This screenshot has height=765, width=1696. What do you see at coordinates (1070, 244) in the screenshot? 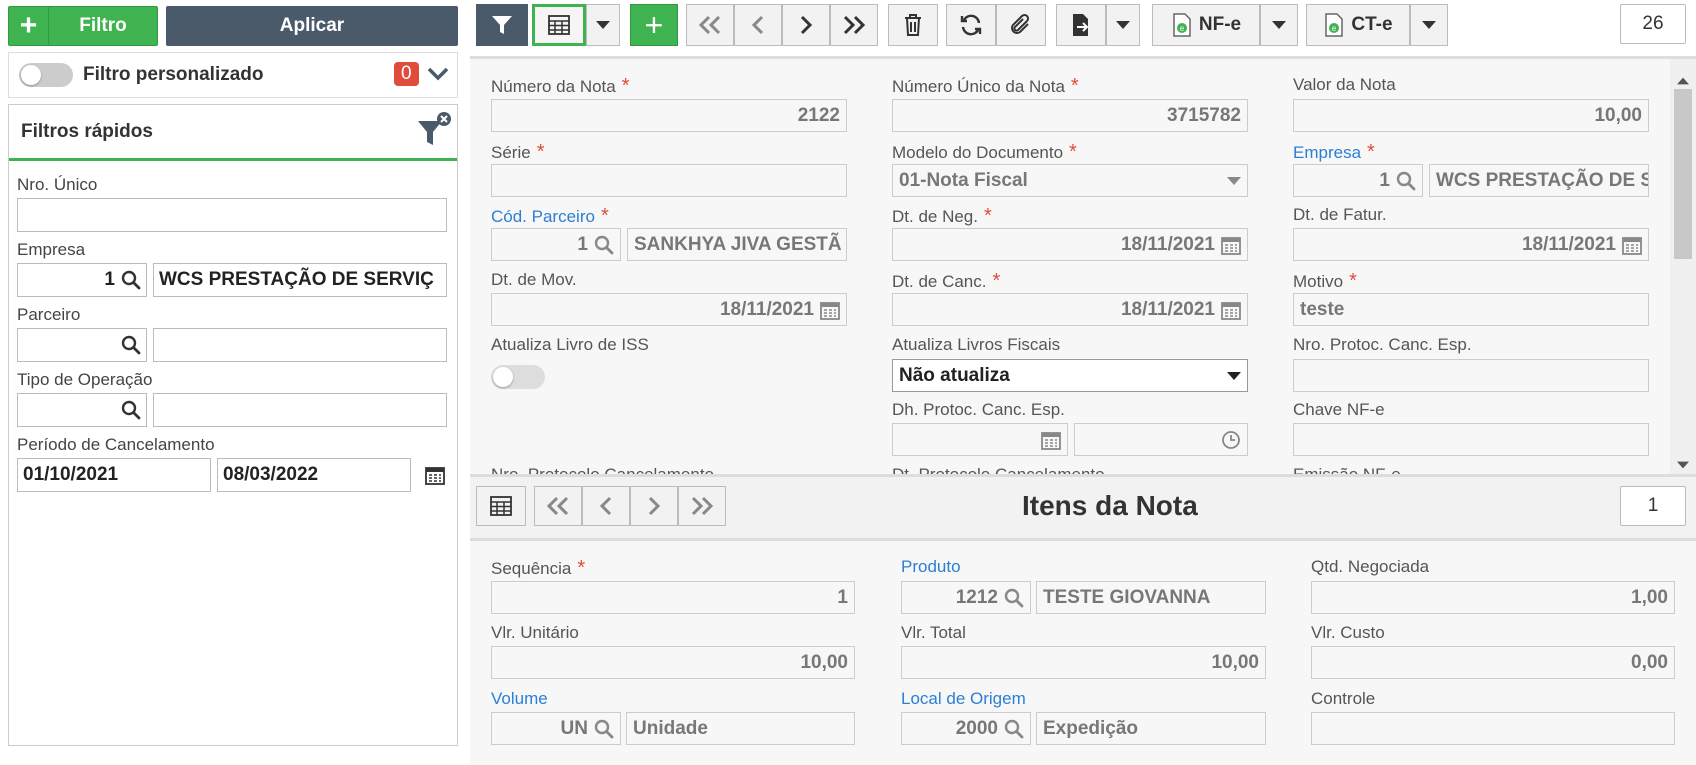
I see `dt-neg-input: 18/11/2021` at bounding box center [1070, 244].